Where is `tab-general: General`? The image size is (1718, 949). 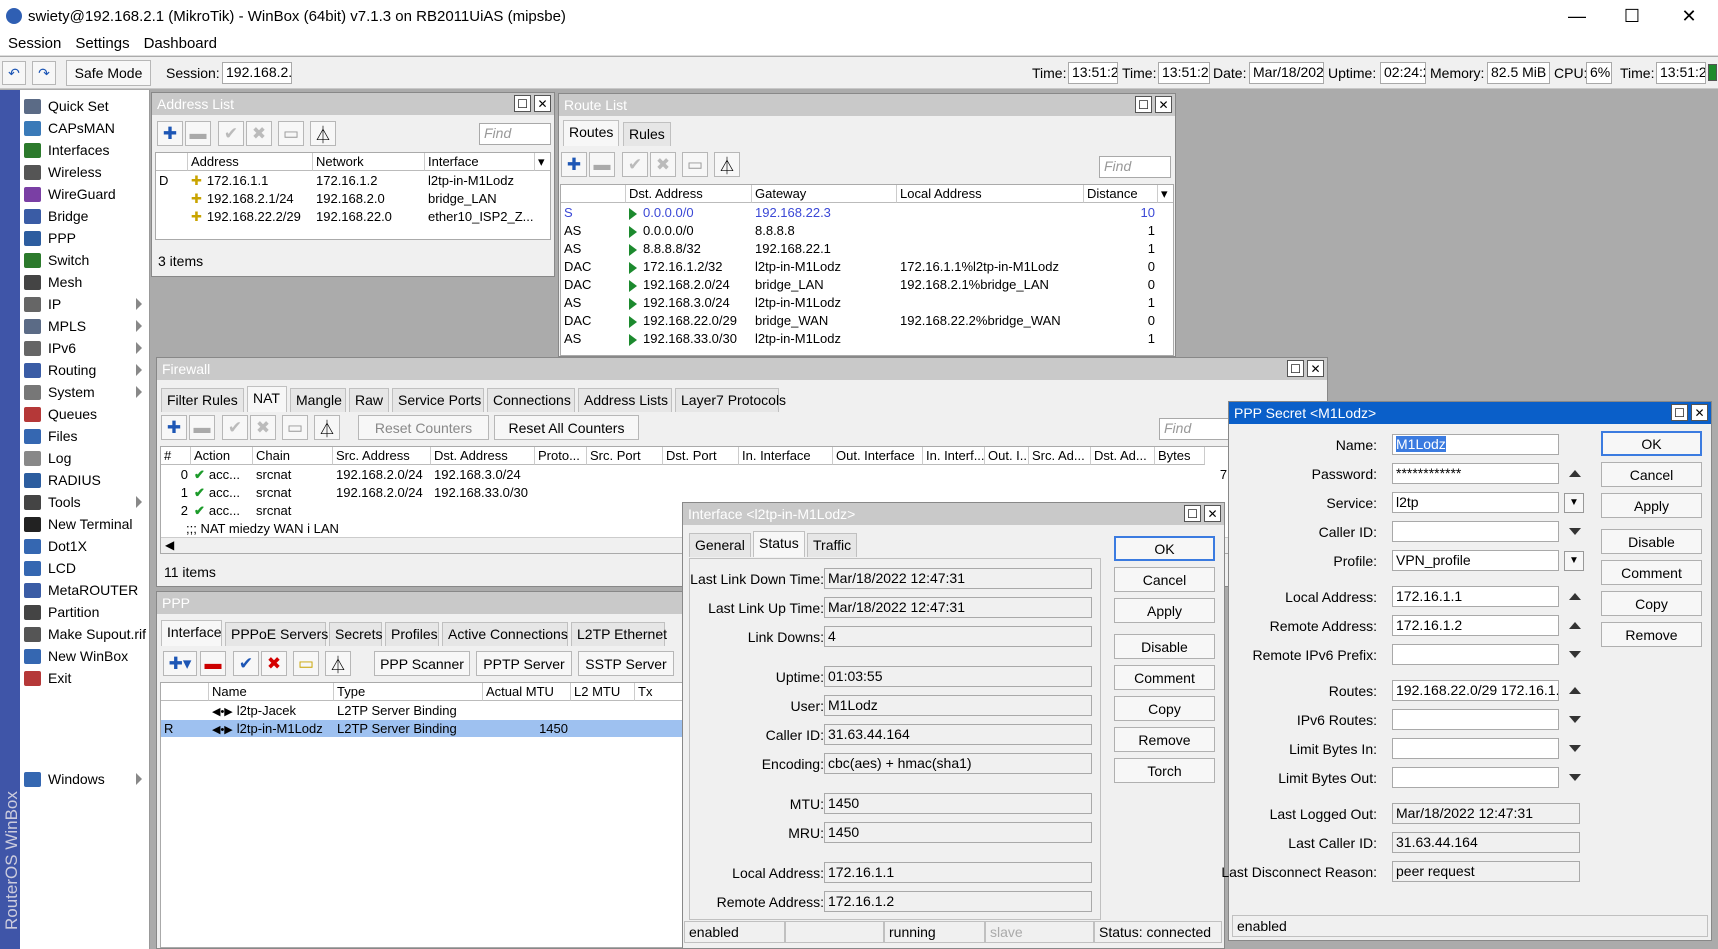 tab-general: General is located at coordinates (720, 545).